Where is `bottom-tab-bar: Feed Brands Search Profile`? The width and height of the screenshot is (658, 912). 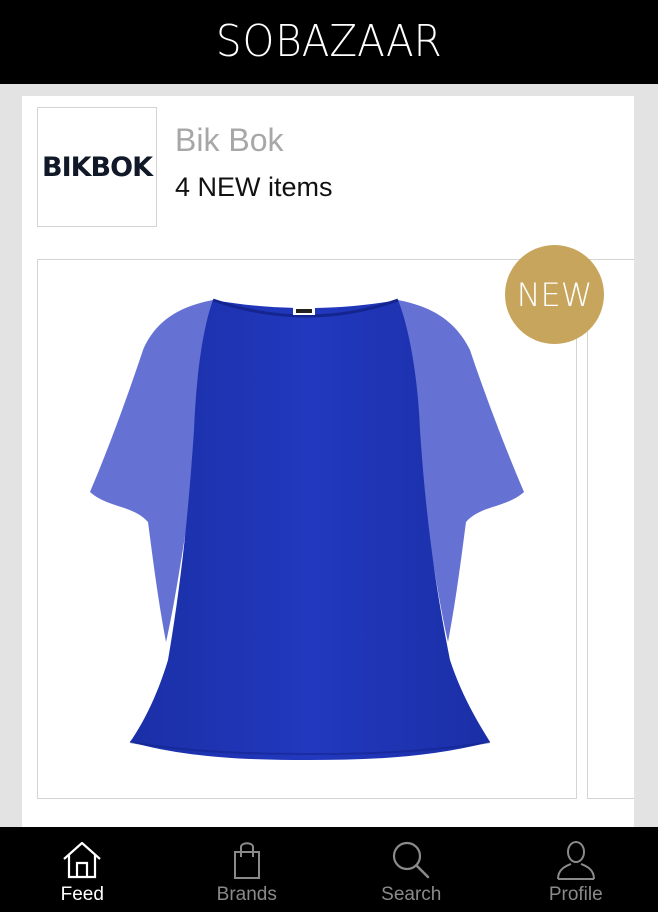 bottom-tab-bar: Feed Brands Search Profile is located at coordinates (329, 869).